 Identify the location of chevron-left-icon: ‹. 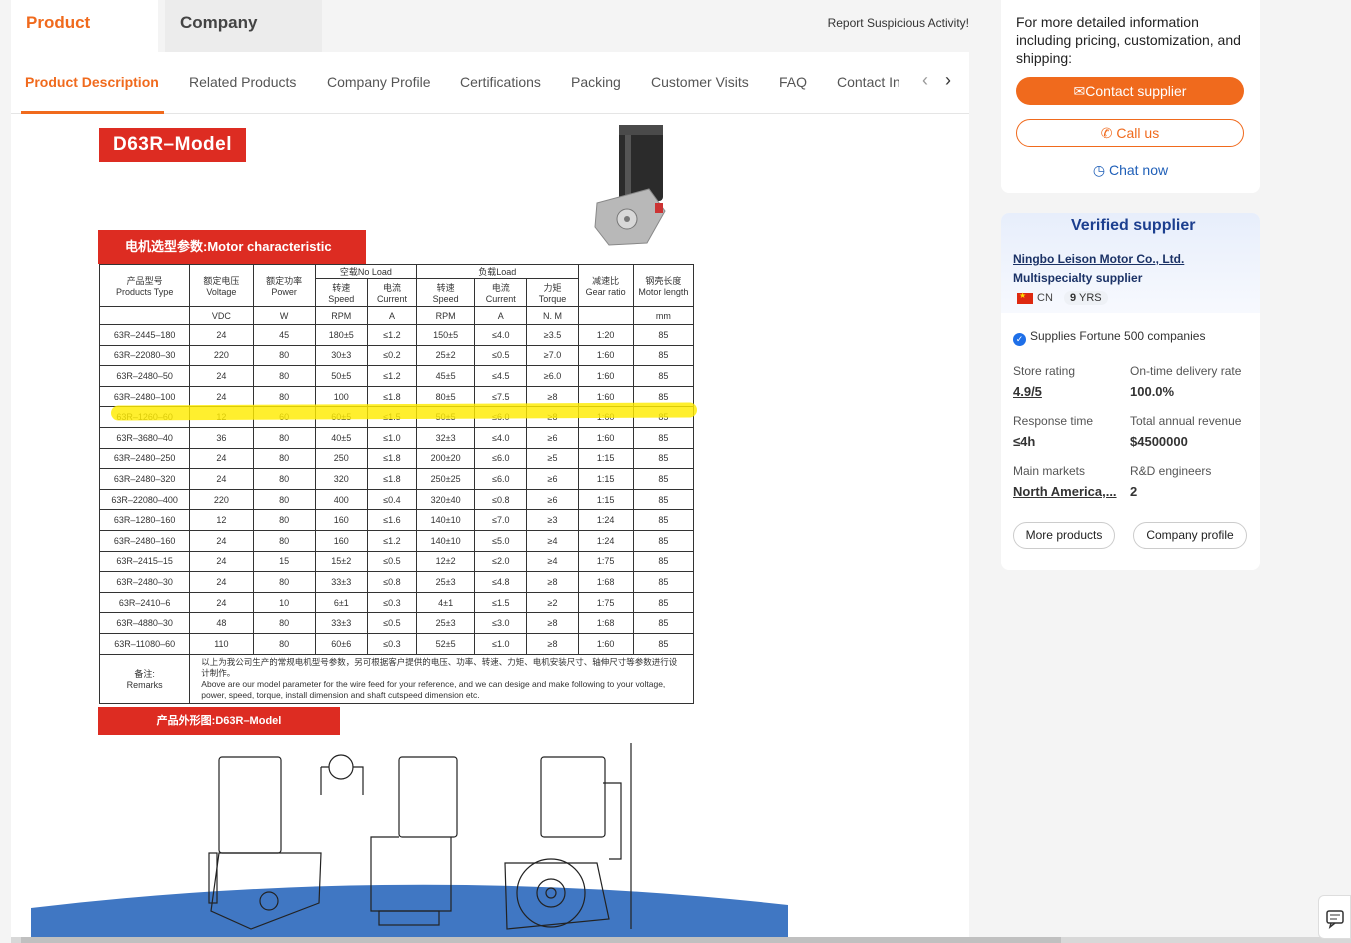
(925, 80).